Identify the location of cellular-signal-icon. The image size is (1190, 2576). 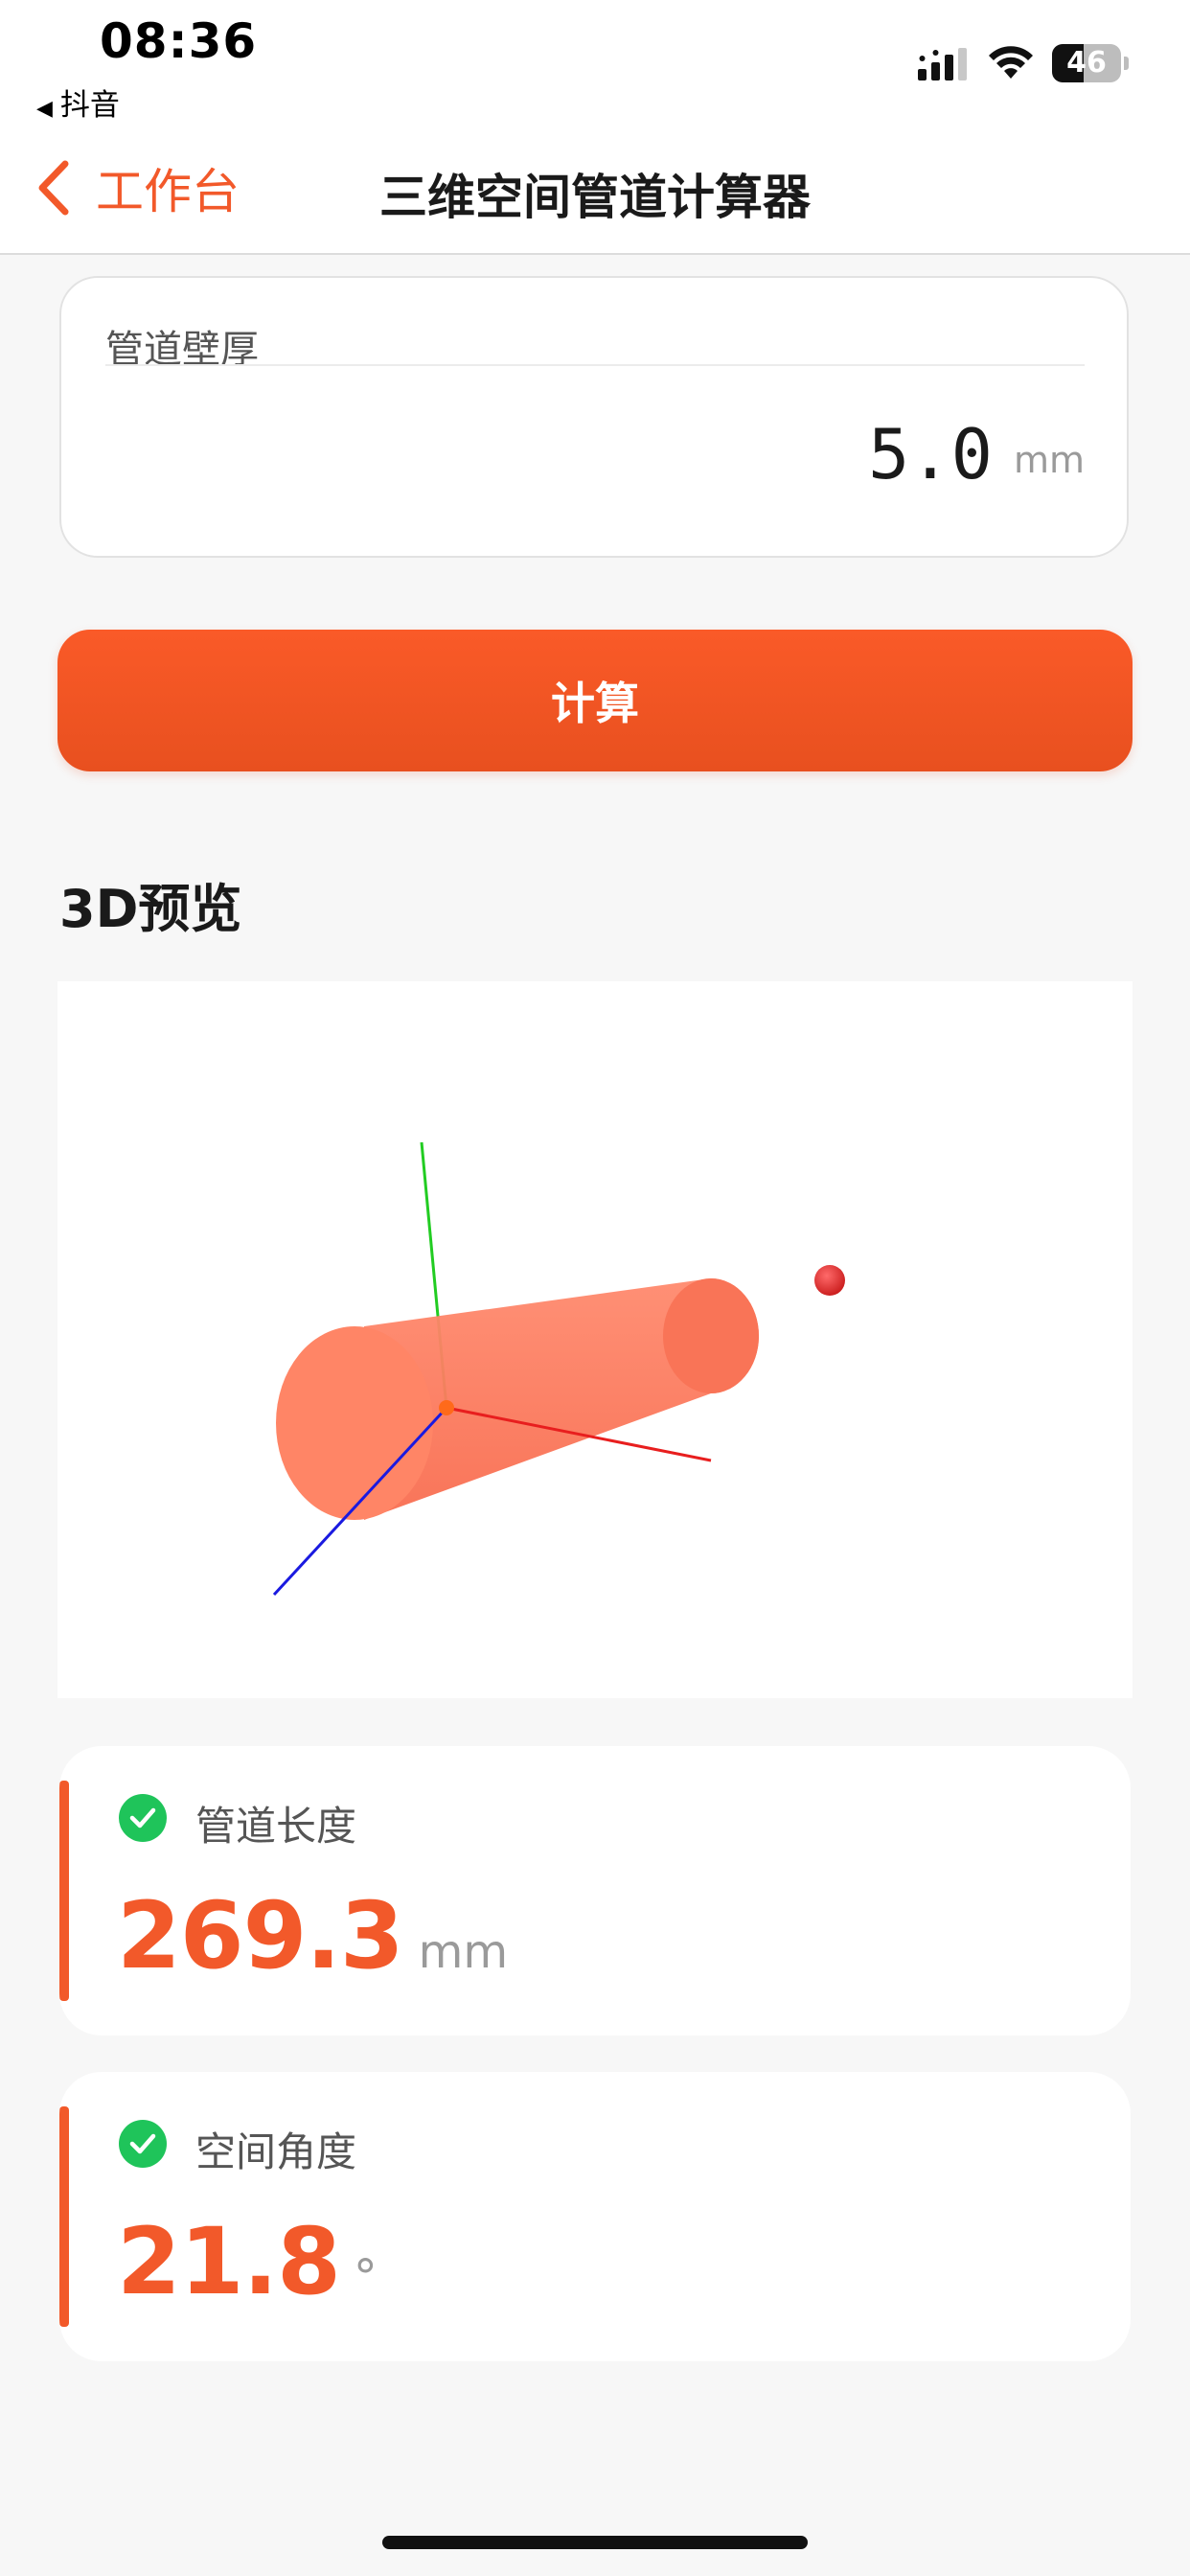
(943, 64).